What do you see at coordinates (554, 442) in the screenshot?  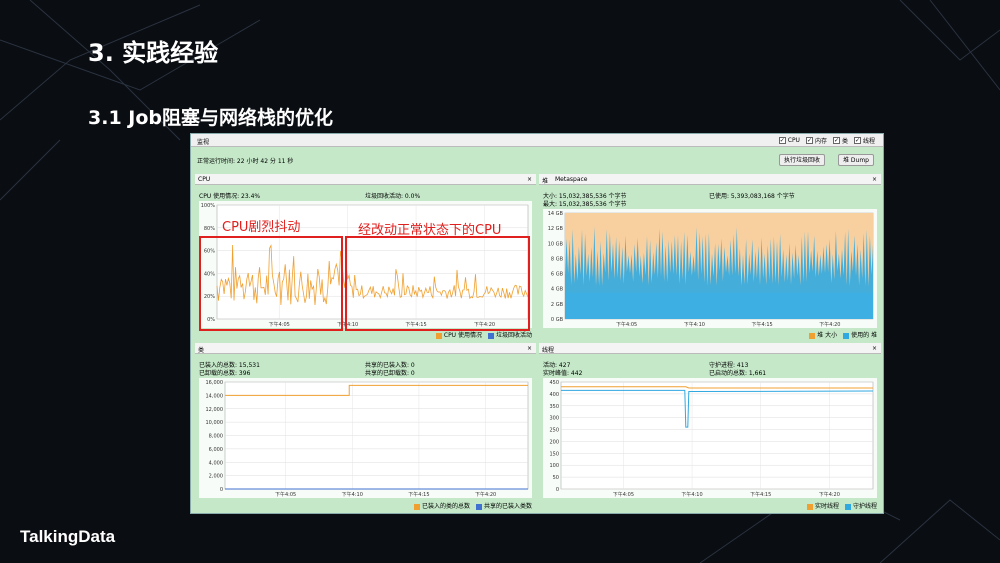 I see `y-tick-label: 200` at bounding box center [554, 442].